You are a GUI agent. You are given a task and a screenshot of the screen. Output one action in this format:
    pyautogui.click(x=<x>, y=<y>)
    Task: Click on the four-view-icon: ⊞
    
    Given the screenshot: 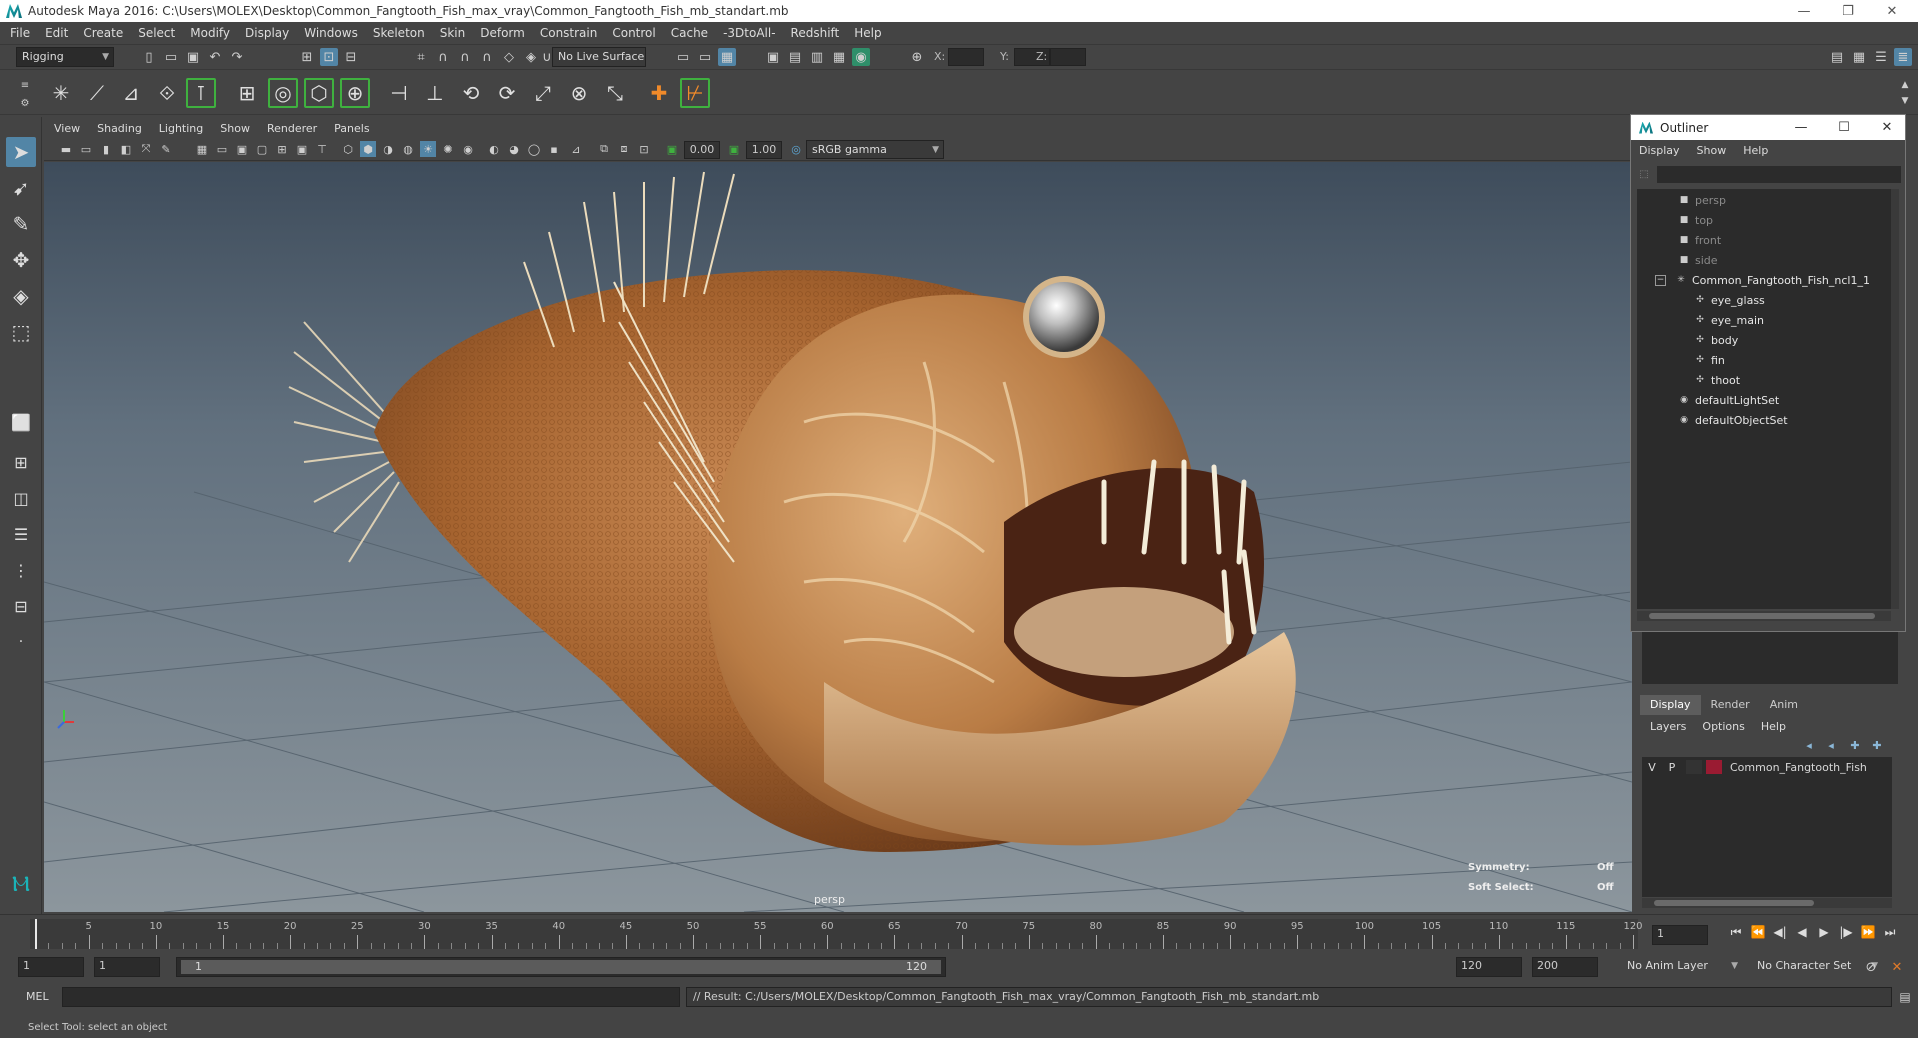 What is the action you would take?
    pyautogui.click(x=21, y=462)
    